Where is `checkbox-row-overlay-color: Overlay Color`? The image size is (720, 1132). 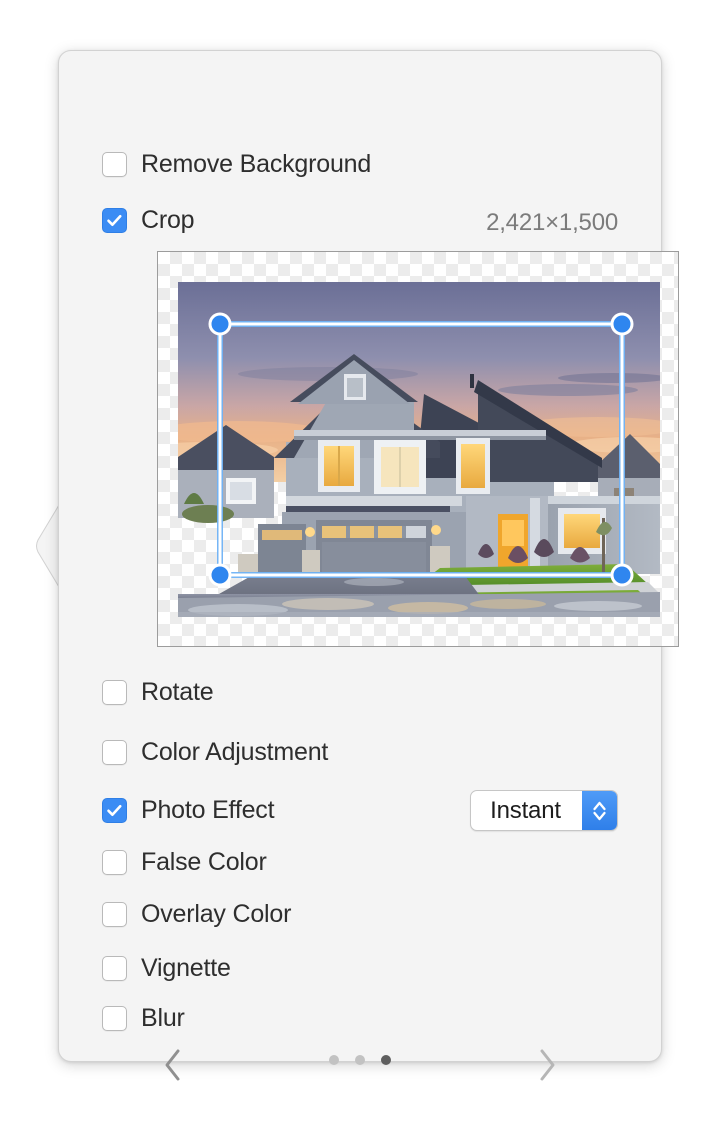 checkbox-row-overlay-color: Overlay Color is located at coordinates (196, 914).